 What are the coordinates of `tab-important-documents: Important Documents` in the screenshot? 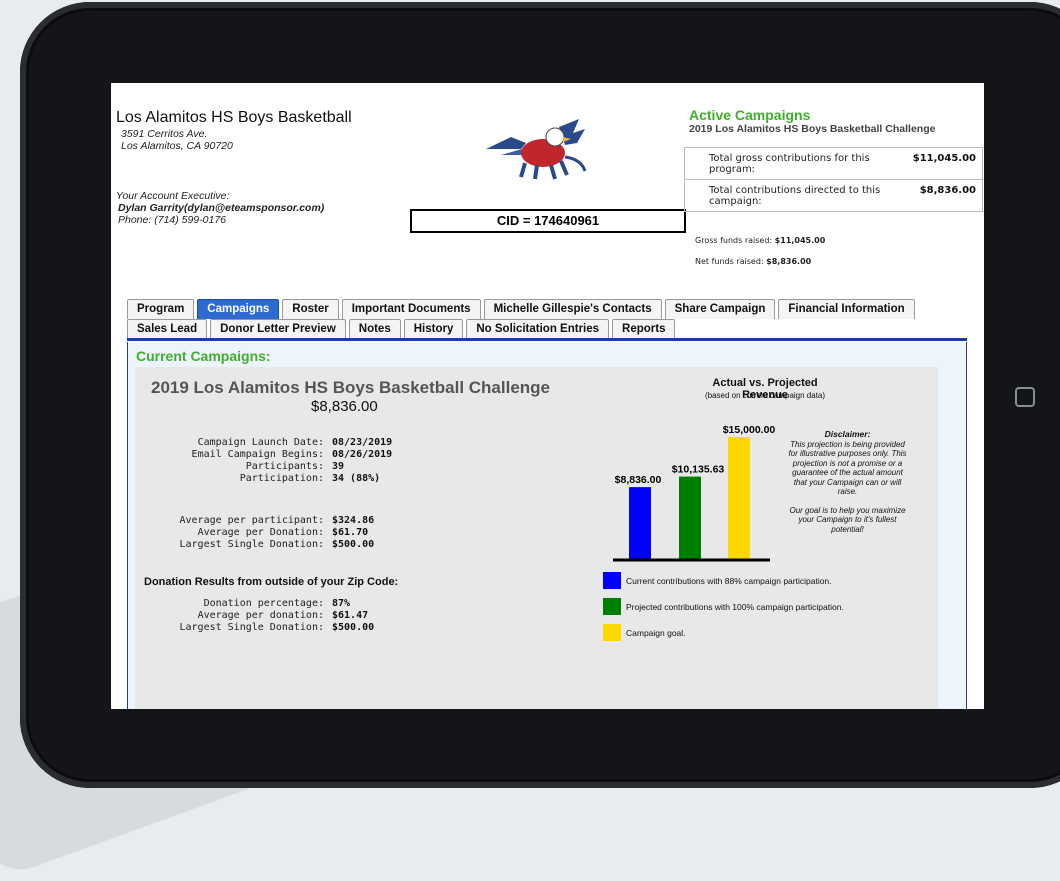 It's located at (411, 309).